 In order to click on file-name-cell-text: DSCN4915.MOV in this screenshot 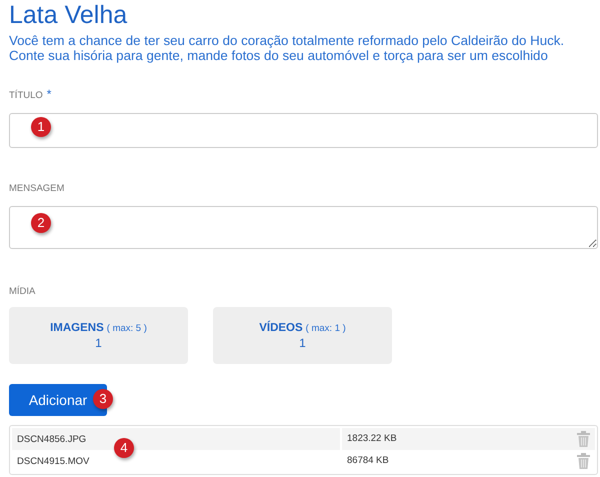, I will do `click(53, 461)`.